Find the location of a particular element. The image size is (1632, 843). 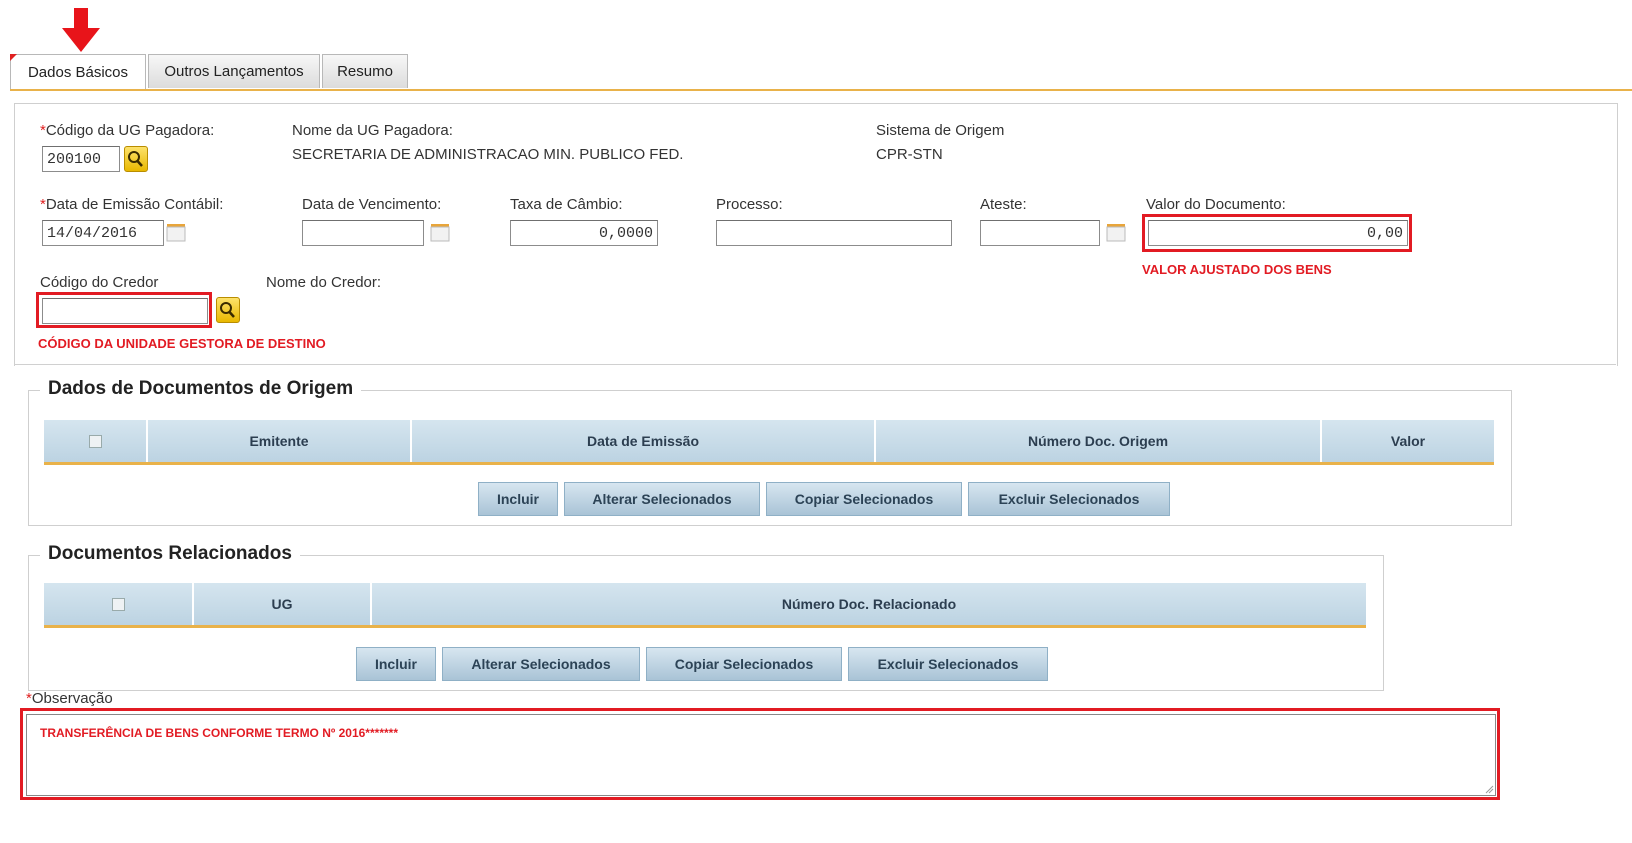

relacionados-incluir-button: Incluir is located at coordinates (396, 664).